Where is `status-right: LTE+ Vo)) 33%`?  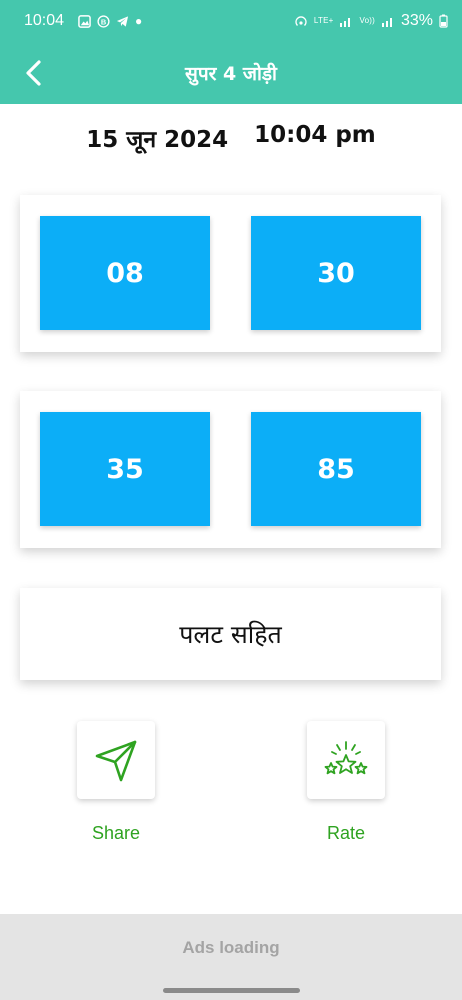
status-right: LTE+ Vo)) 33% is located at coordinates (371, 21).